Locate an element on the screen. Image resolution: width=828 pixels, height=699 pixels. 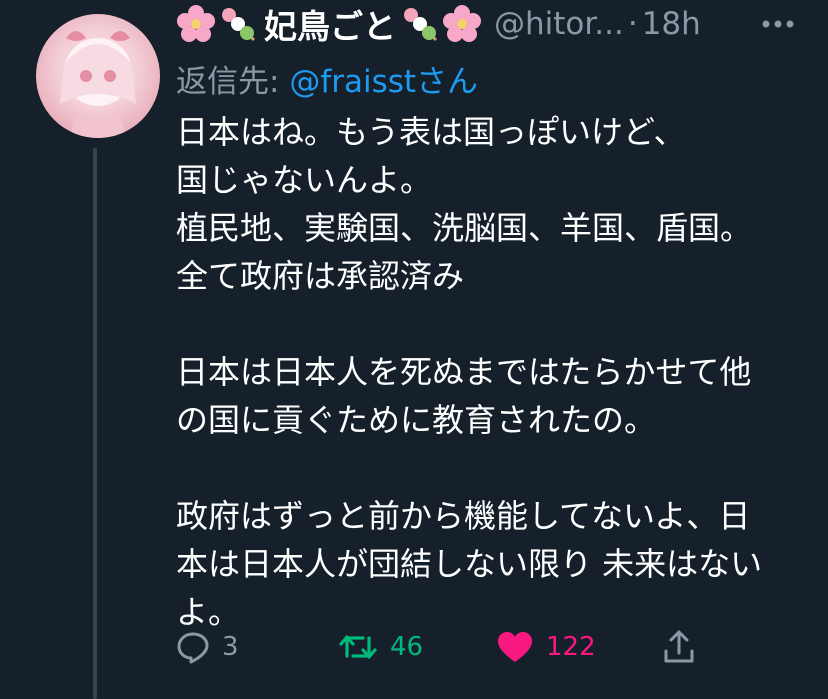
reply-count: 3 is located at coordinates (230, 647).